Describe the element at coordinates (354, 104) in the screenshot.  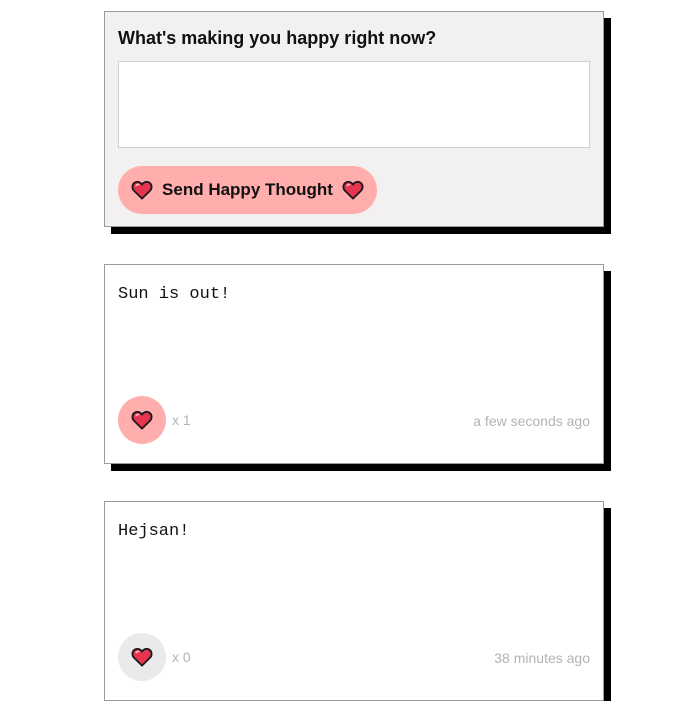
I see `thought-input` at that location.